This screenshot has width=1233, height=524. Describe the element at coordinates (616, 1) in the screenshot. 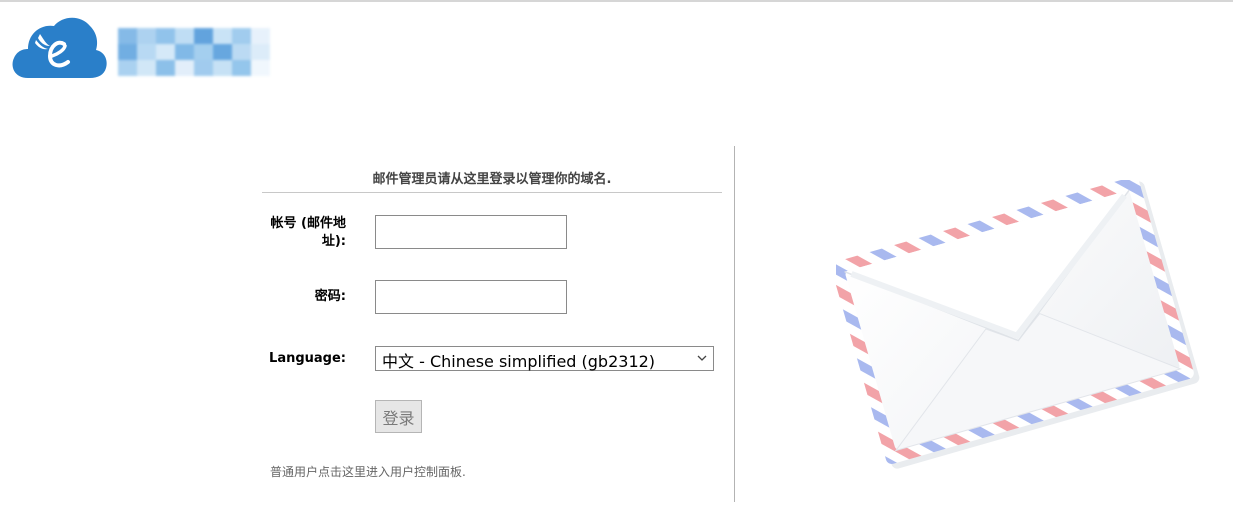

I see `top-border` at that location.